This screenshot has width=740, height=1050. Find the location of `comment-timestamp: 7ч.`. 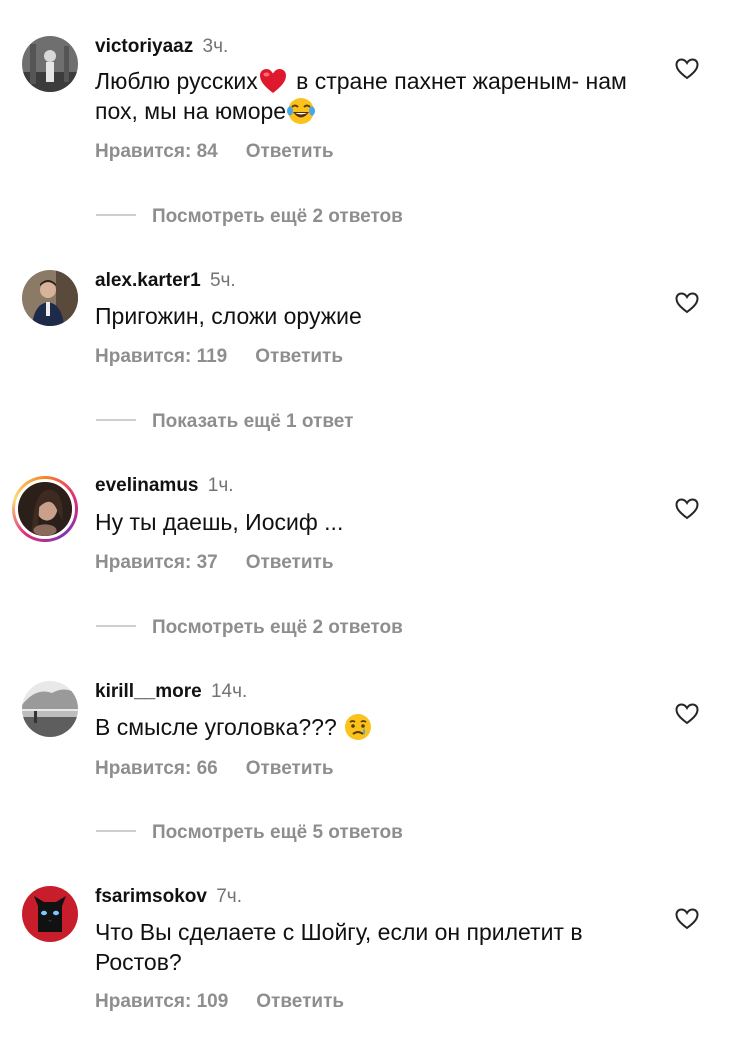

comment-timestamp: 7ч. is located at coordinates (229, 896).